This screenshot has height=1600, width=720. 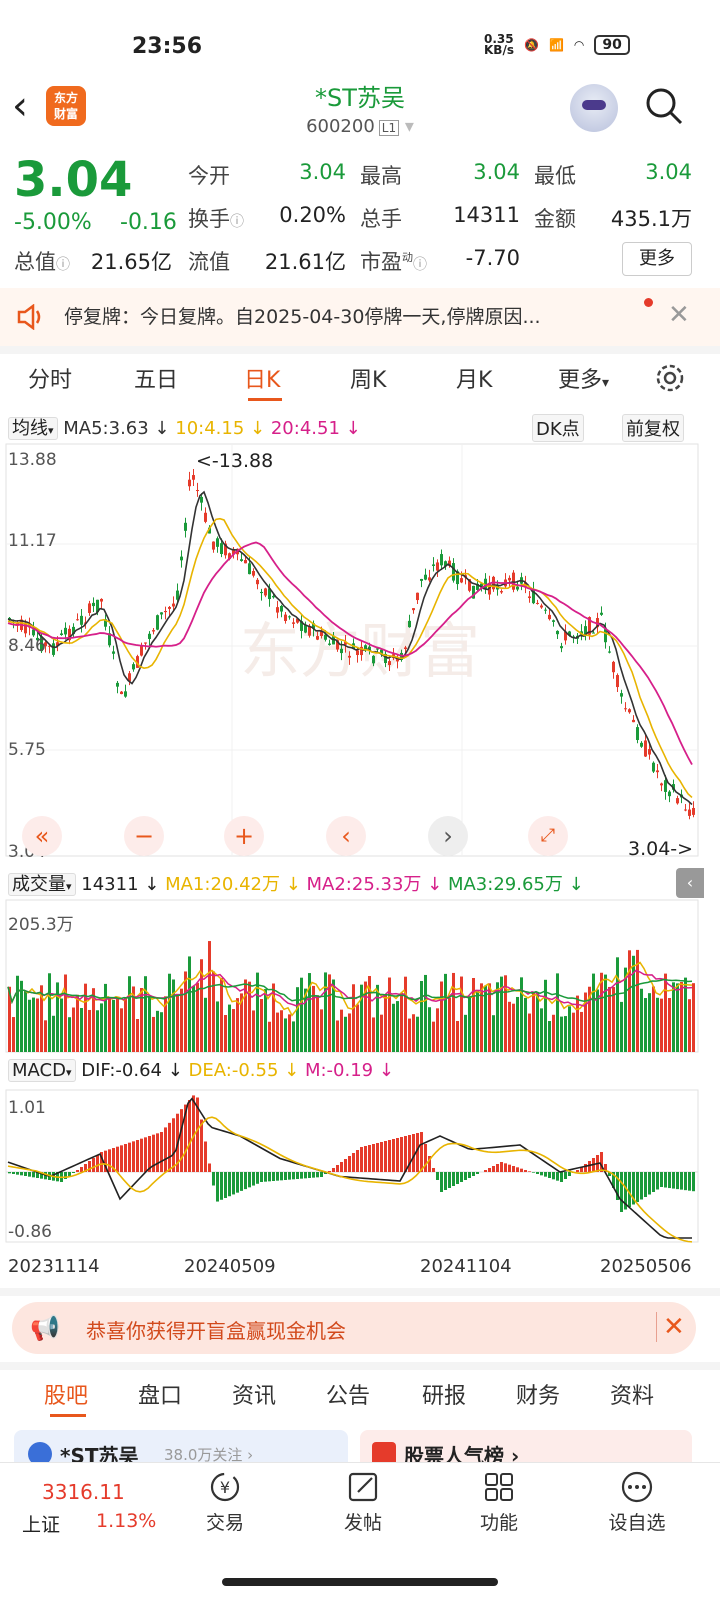 I want to click on tab-news: 资讯, so click(x=254, y=1394).